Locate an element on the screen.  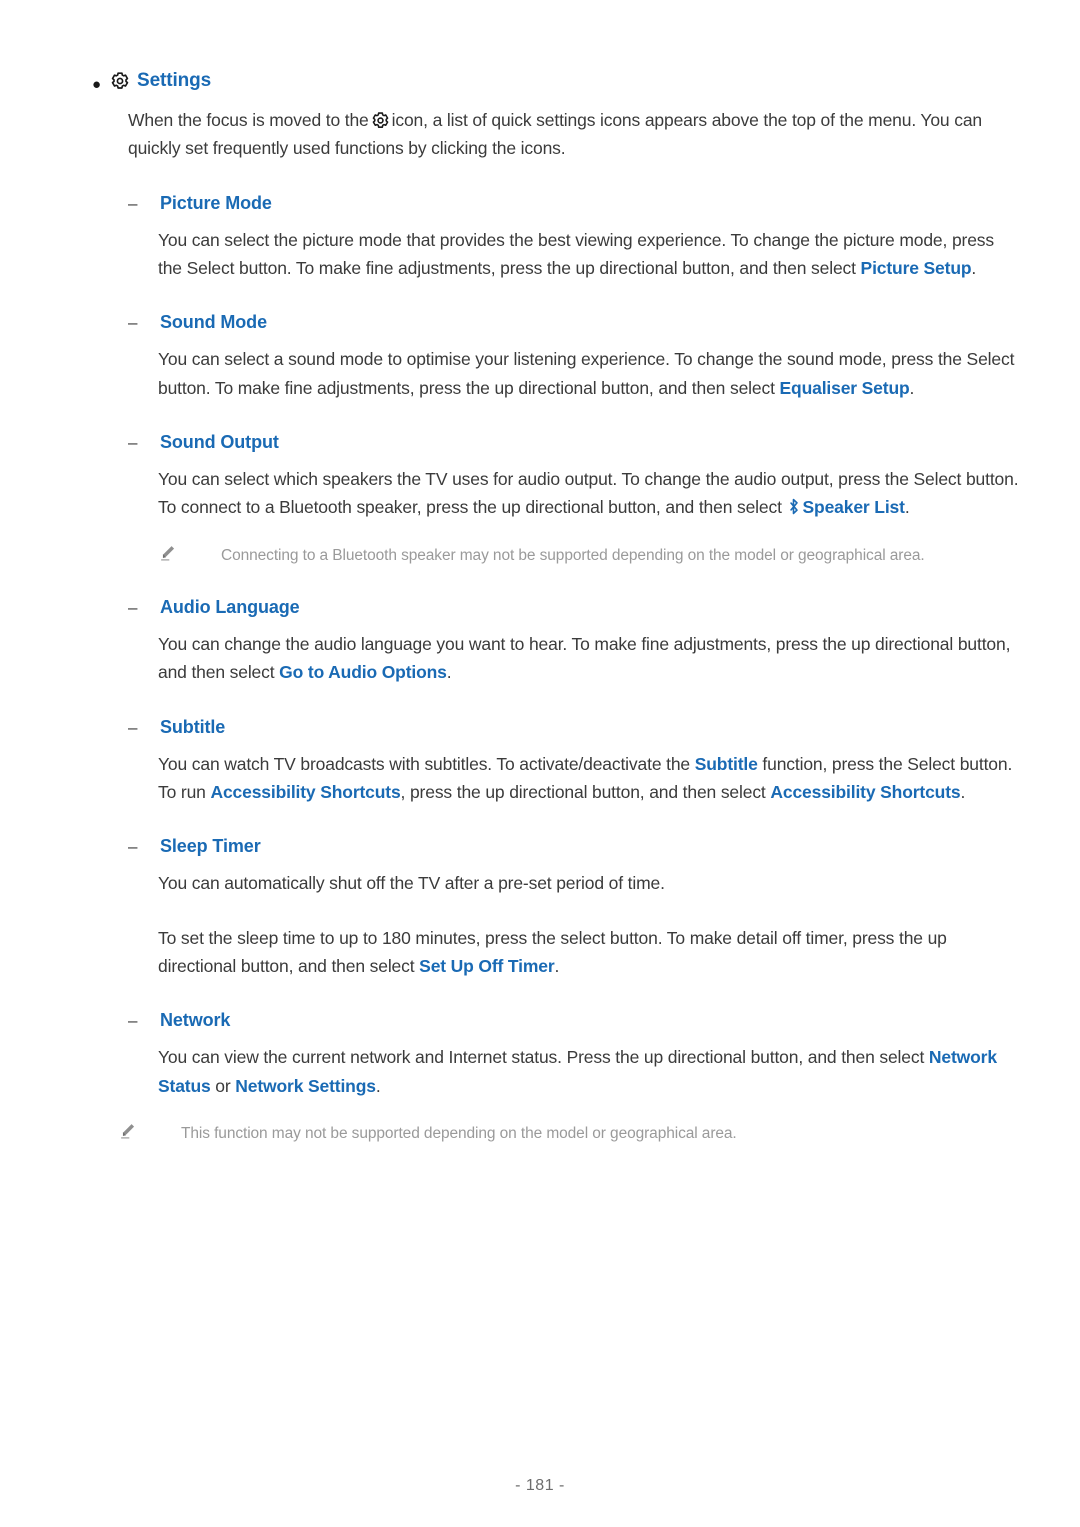
sub-item-title: Picture Mode is located at coordinates (216, 202).